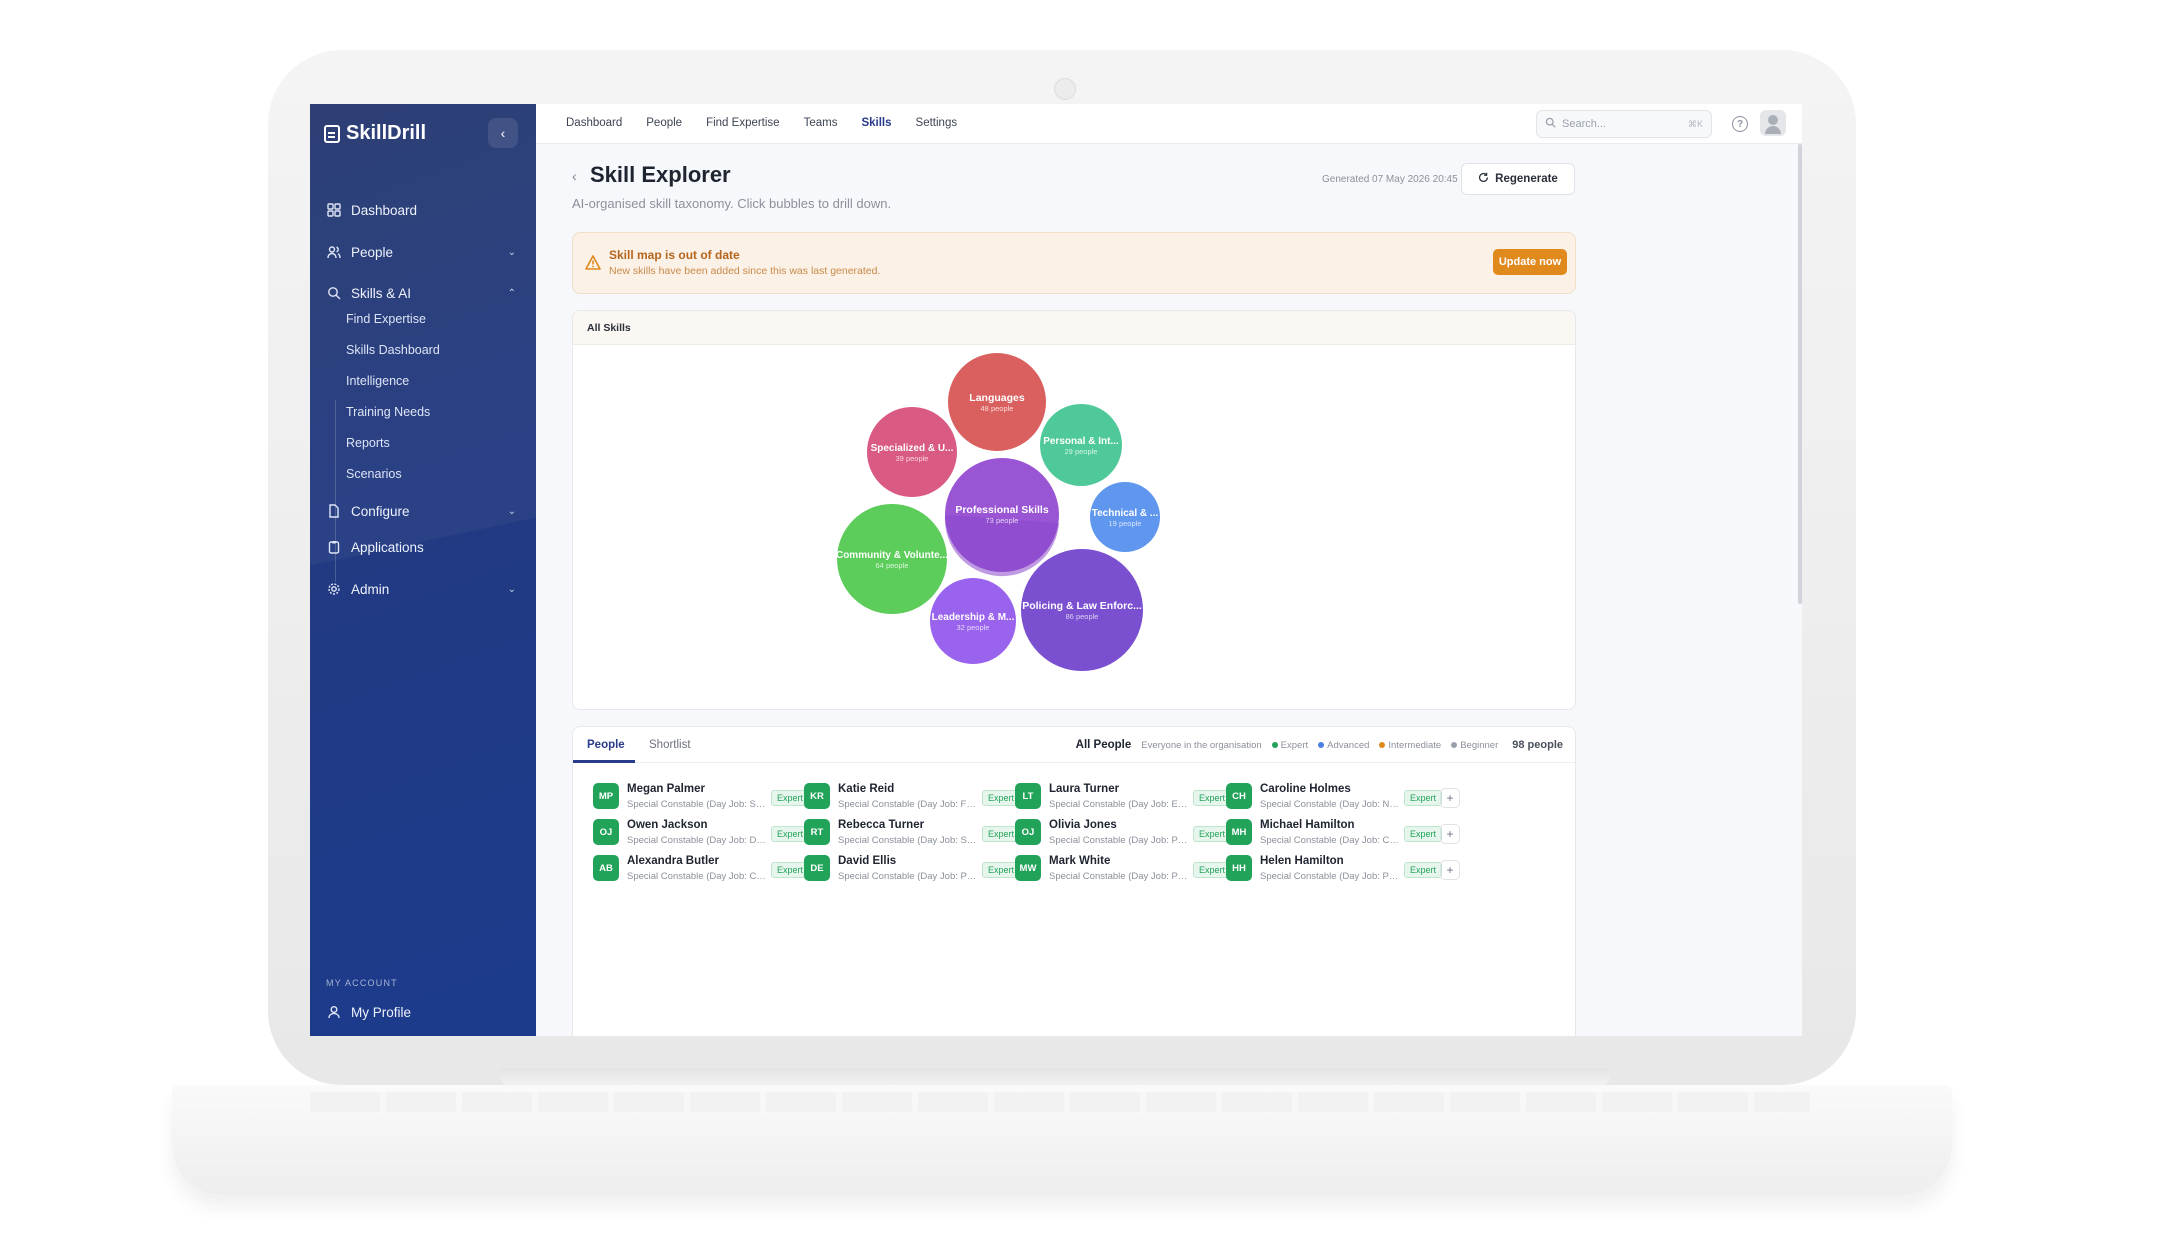  What do you see at coordinates (674, 255) in the screenshot?
I see `alert-title: Skill map is out of date` at bounding box center [674, 255].